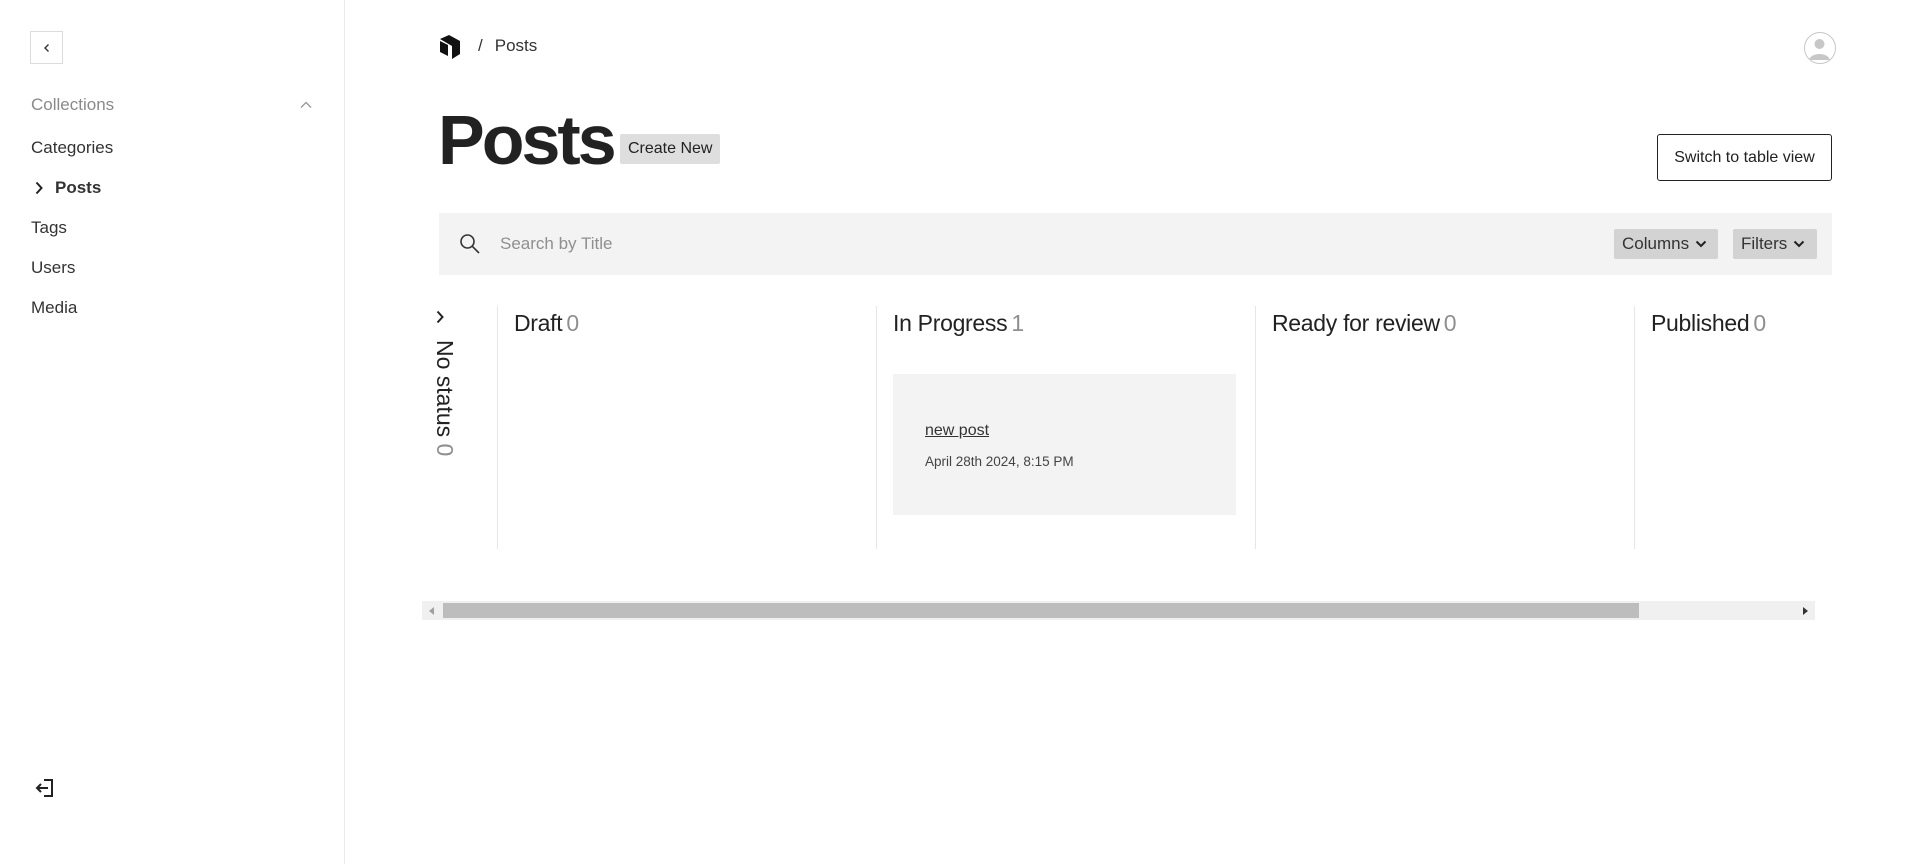 This screenshot has width=1919, height=864. I want to click on column-header: Published 0, so click(1741, 323).